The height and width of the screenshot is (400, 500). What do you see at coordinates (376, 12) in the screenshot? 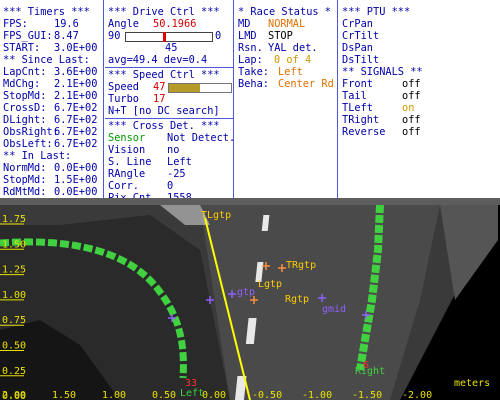
I see `ptu-header: *** PTU ***` at bounding box center [376, 12].